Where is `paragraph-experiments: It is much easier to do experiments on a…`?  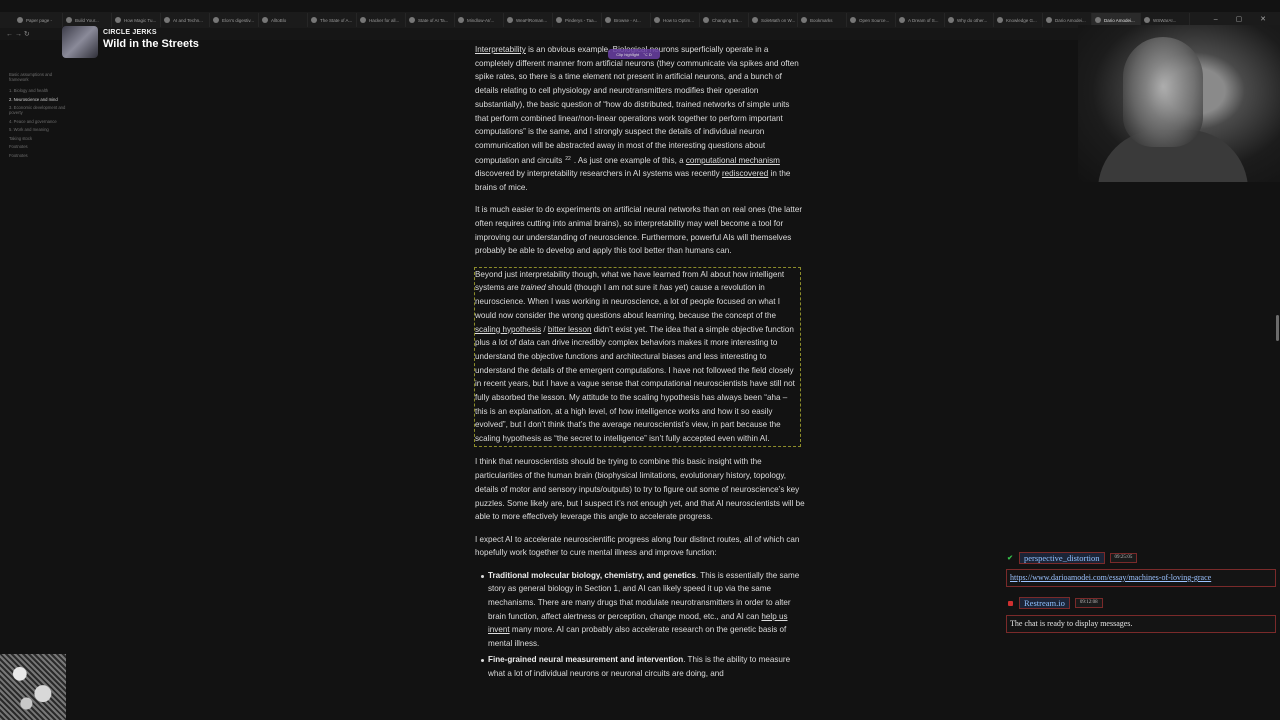
paragraph-experiments: It is much easier to do experiments on a… is located at coordinates (639, 230).